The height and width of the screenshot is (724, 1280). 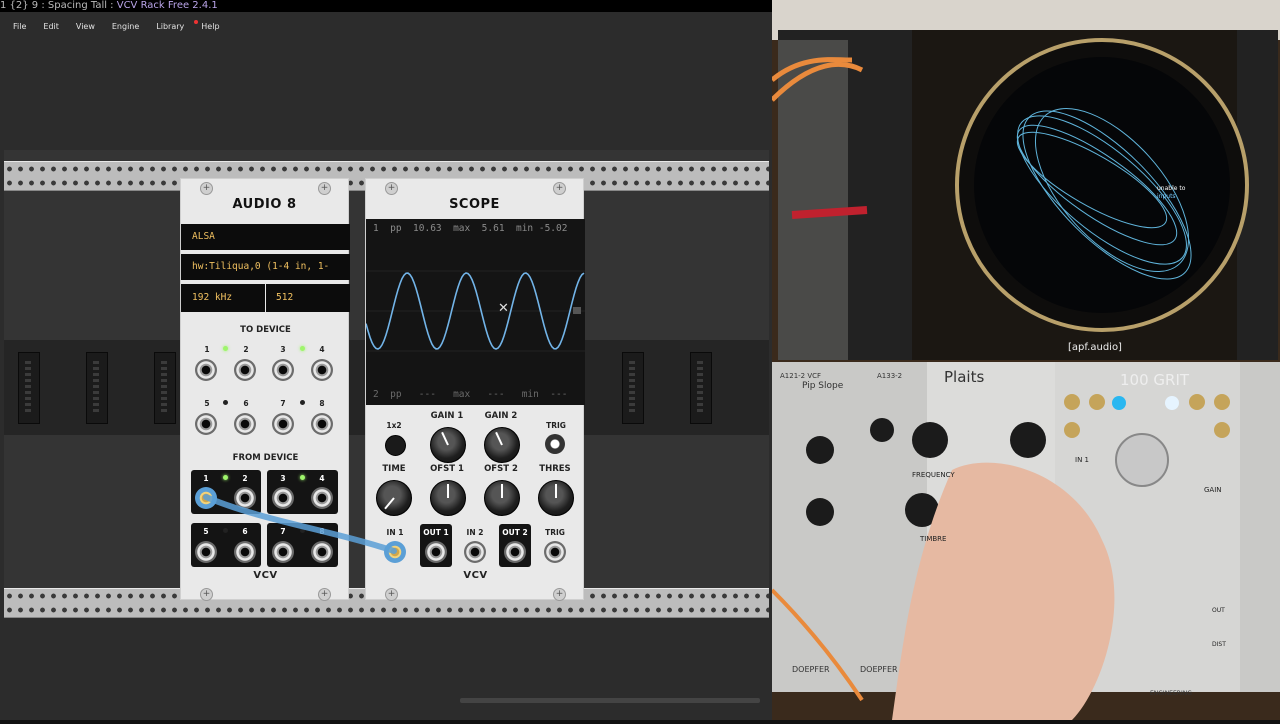 I want to click on camera-doepfer-1: DOEPFER, so click(x=811, y=669).